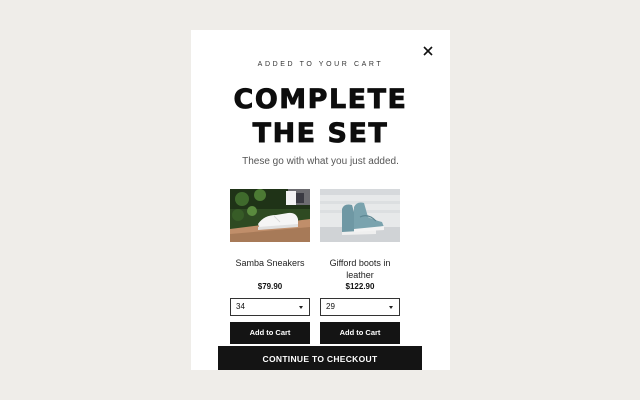 The width and height of the screenshot is (640, 400). Describe the element at coordinates (320, 100) in the screenshot. I see `modal-title-line-1: COMPLETE` at that location.